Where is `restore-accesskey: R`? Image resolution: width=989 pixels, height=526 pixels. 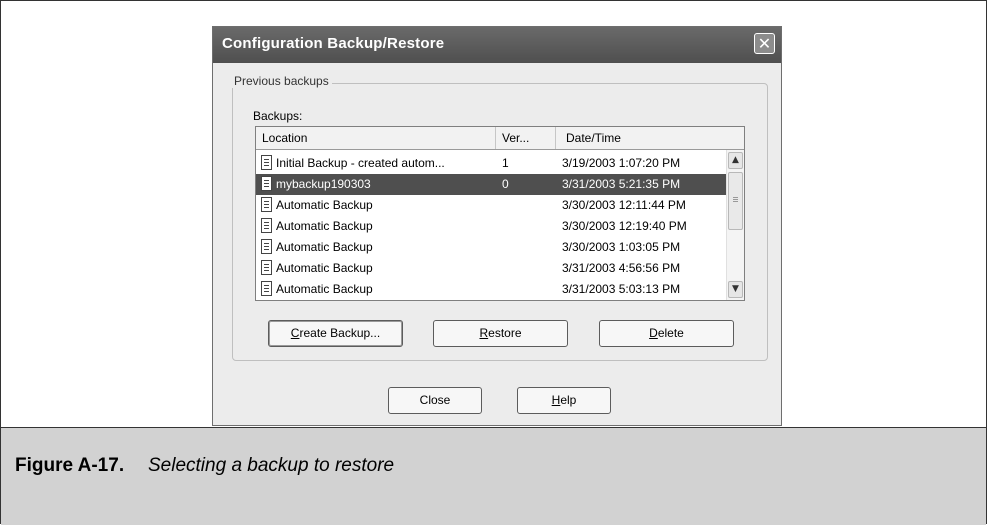
restore-accesskey: R is located at coordinates (484, 333).